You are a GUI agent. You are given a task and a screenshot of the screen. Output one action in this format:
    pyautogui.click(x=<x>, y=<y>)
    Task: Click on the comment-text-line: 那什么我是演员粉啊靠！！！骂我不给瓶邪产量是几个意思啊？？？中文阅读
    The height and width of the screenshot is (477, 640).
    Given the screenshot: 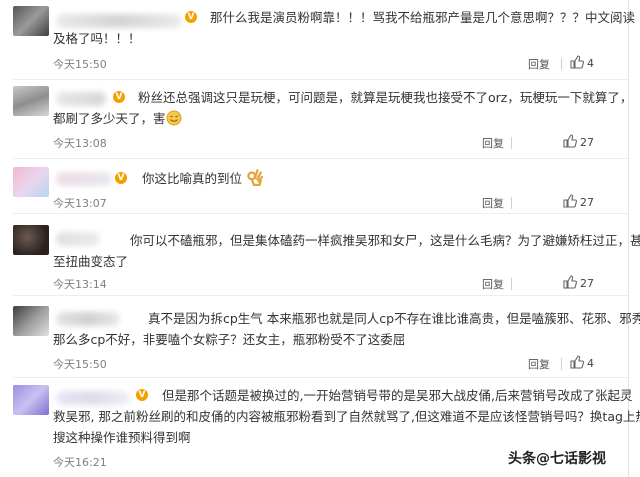 What is the action you would take?
    pyautogui.click(x=423, y=17)
    